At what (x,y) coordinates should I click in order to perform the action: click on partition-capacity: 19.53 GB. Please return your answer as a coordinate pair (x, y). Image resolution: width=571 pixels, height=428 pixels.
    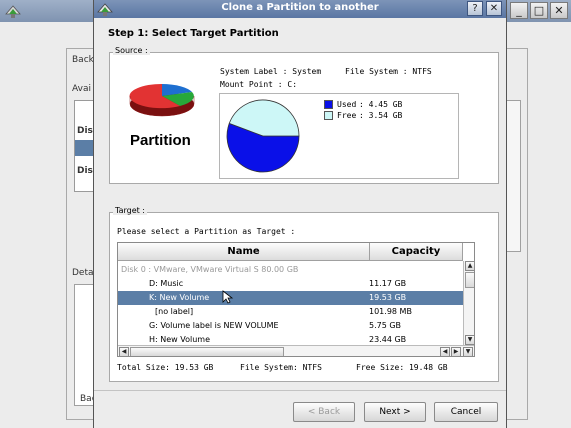
    Looking at the image, I should click on (388, 297).